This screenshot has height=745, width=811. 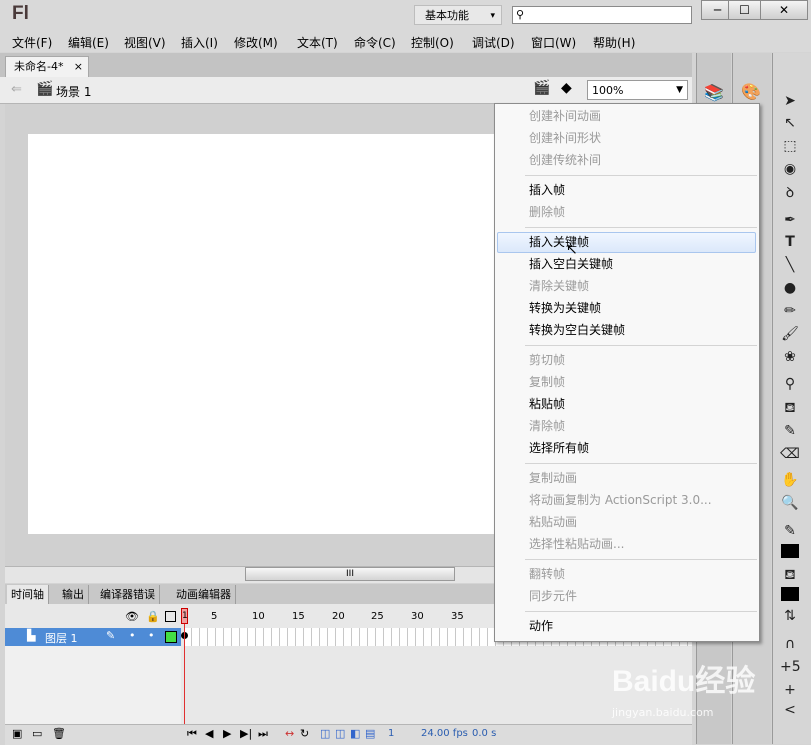 What do you see at coordinates (790, 408) in the screenshot?
I see `paint-bucket-tool-icon: ⛾` at bounding box center [790, 408].